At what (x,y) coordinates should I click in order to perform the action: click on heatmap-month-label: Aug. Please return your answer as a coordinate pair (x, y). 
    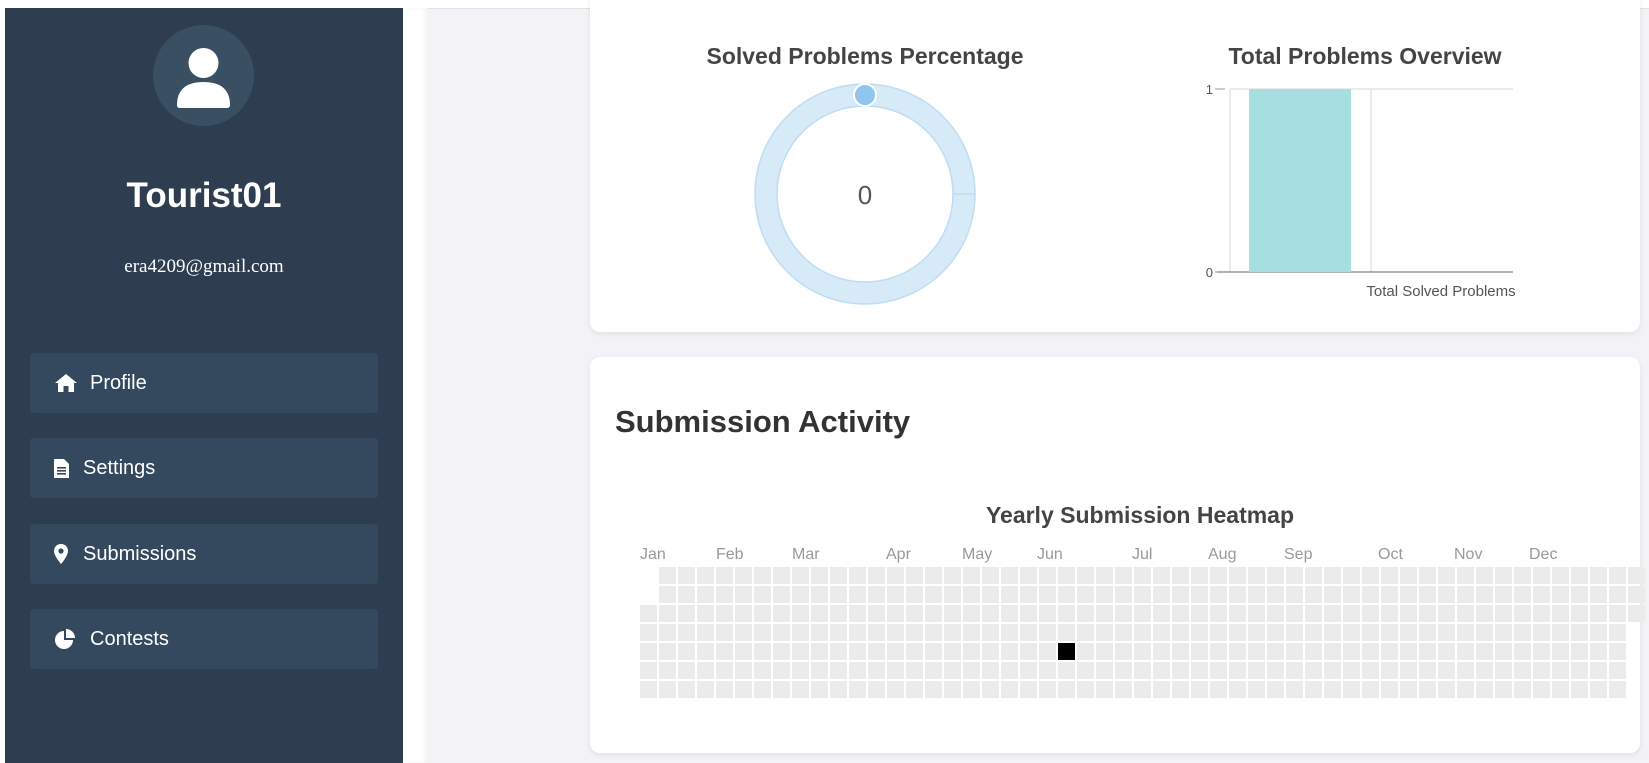
    Looking at the image, I should click on (1222, 554).